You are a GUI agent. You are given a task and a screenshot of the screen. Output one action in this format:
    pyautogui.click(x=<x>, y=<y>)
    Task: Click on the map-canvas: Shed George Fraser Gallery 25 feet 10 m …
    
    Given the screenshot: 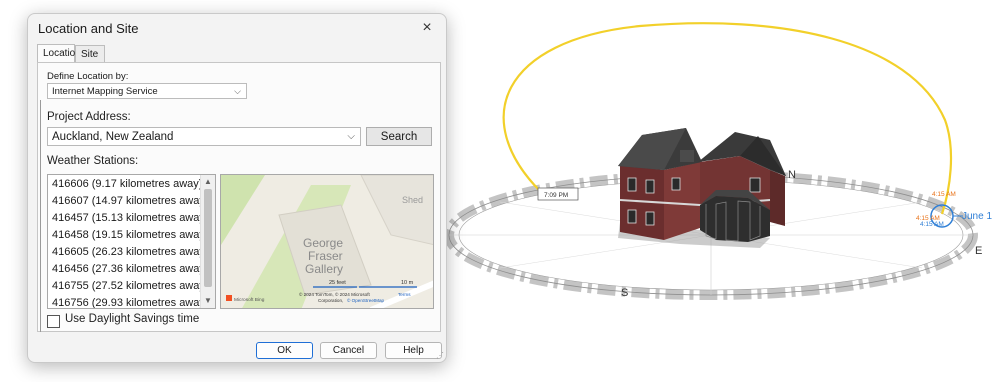 What is the action you would take?
    pyautogui.click(x=327, y=241)
    